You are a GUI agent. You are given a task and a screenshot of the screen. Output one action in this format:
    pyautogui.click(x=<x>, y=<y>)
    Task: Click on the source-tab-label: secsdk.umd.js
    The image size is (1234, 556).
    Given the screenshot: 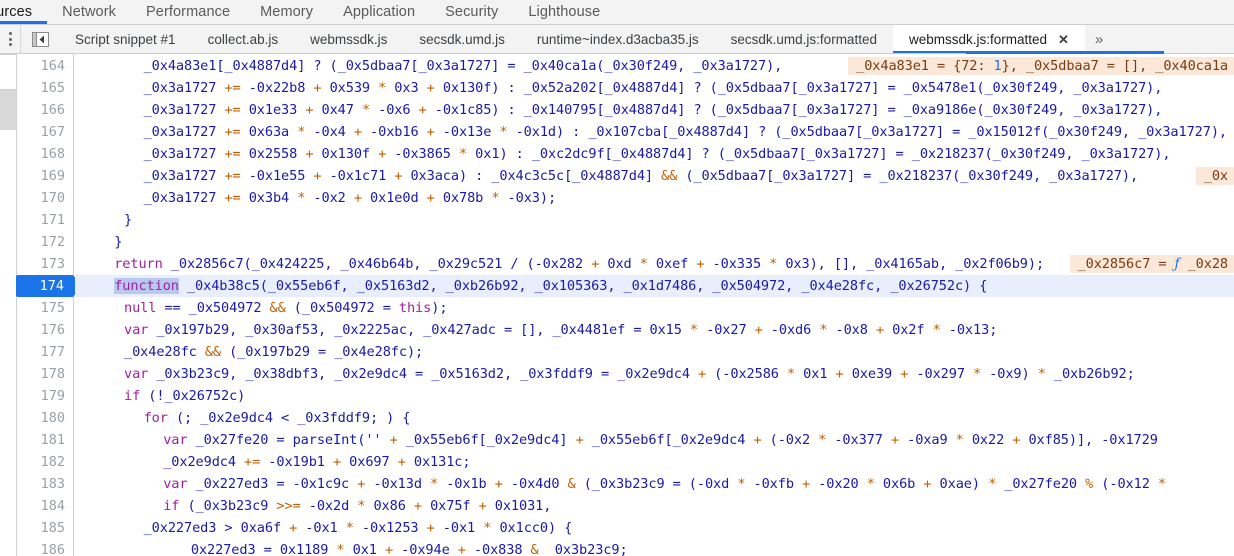 What is the action you would take?
    pyautogui.click(x=462, y=39)
    